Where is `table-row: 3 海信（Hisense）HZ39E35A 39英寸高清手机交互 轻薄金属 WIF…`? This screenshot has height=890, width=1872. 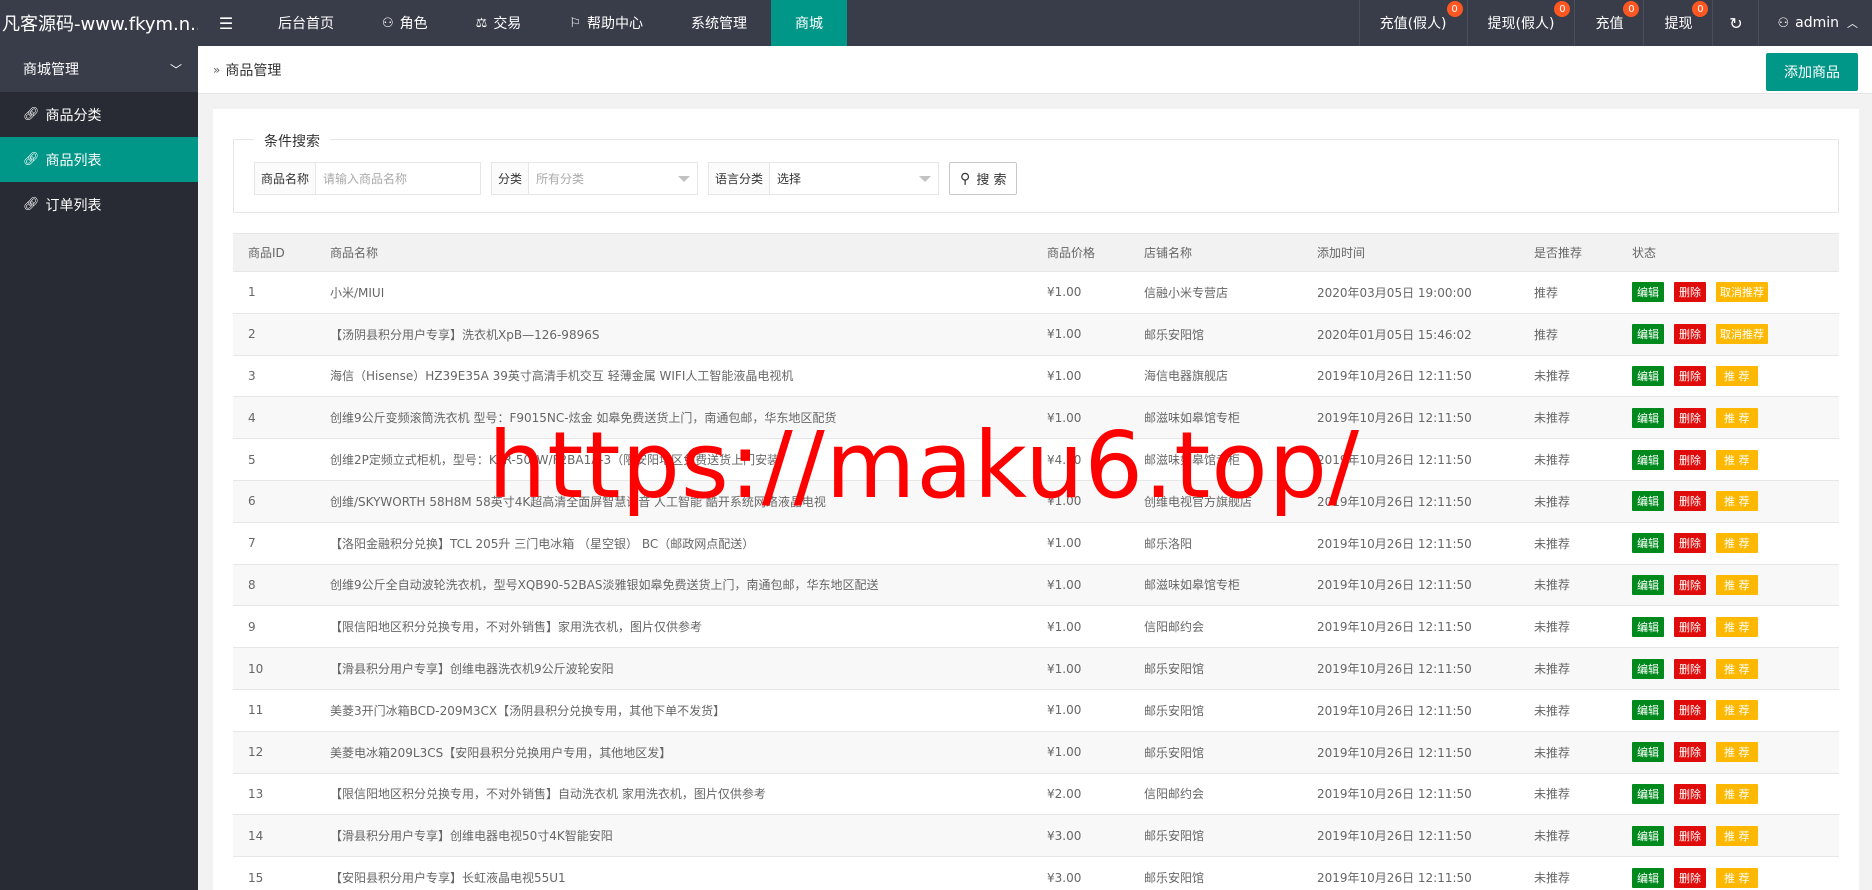 table-row: 3 海信（Hisense）HZ39E35A 39英寸高清手机交互 轻薄金属 WIF… is located at coordinates (1036, 376).